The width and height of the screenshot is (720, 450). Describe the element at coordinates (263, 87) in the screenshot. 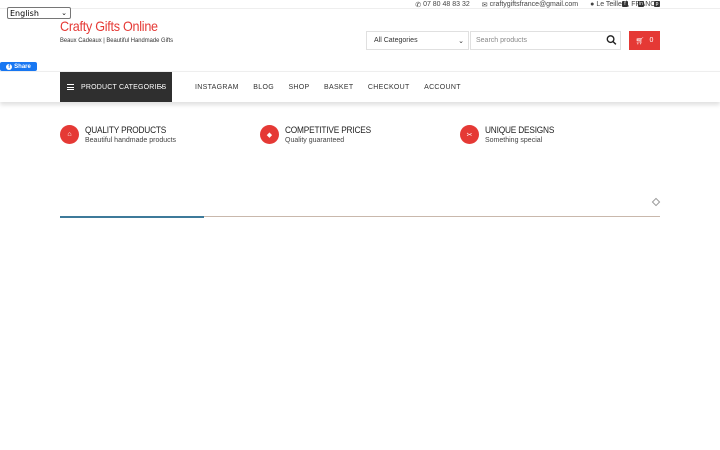

I see `nav-item-blog: BLOG` at that location.